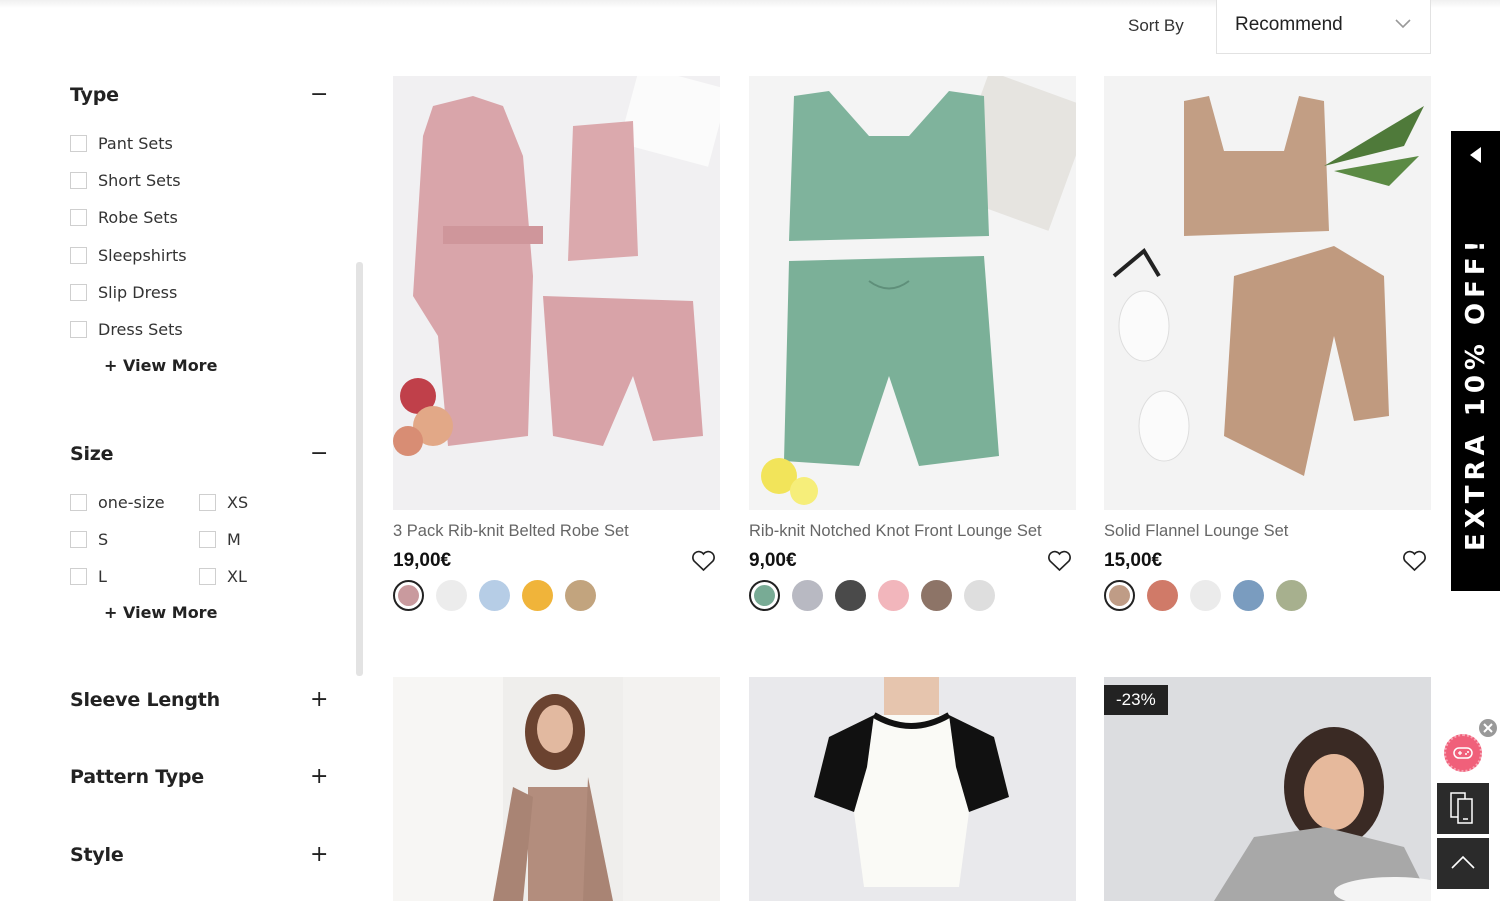 The width and height of the screenshot is (1500, 901). Describe the element at coordinates (895, 531) in the screenshot. I see `product-name: Rib-knit Notched Knot Front Lounge Set` at that location.